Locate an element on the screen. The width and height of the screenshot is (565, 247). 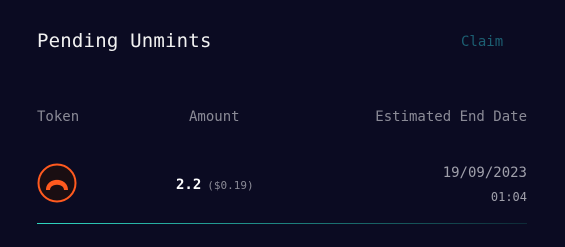
row-divider is located at coordinates (282, 223).